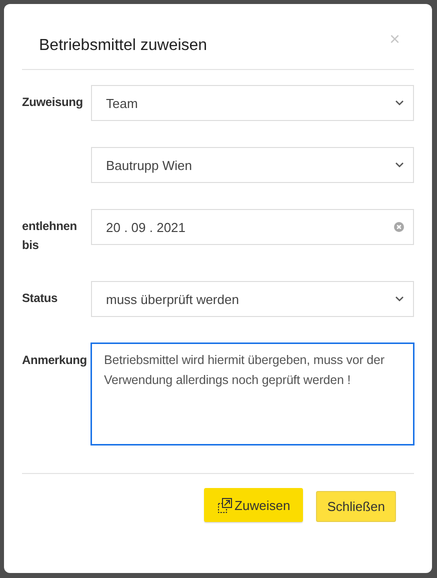 This screenshot has width=437, height=578. What do you see at coordinates (52, 102) in the screenshot?
I see `field-label: Zuweisung` at bounding box center [52, 102].